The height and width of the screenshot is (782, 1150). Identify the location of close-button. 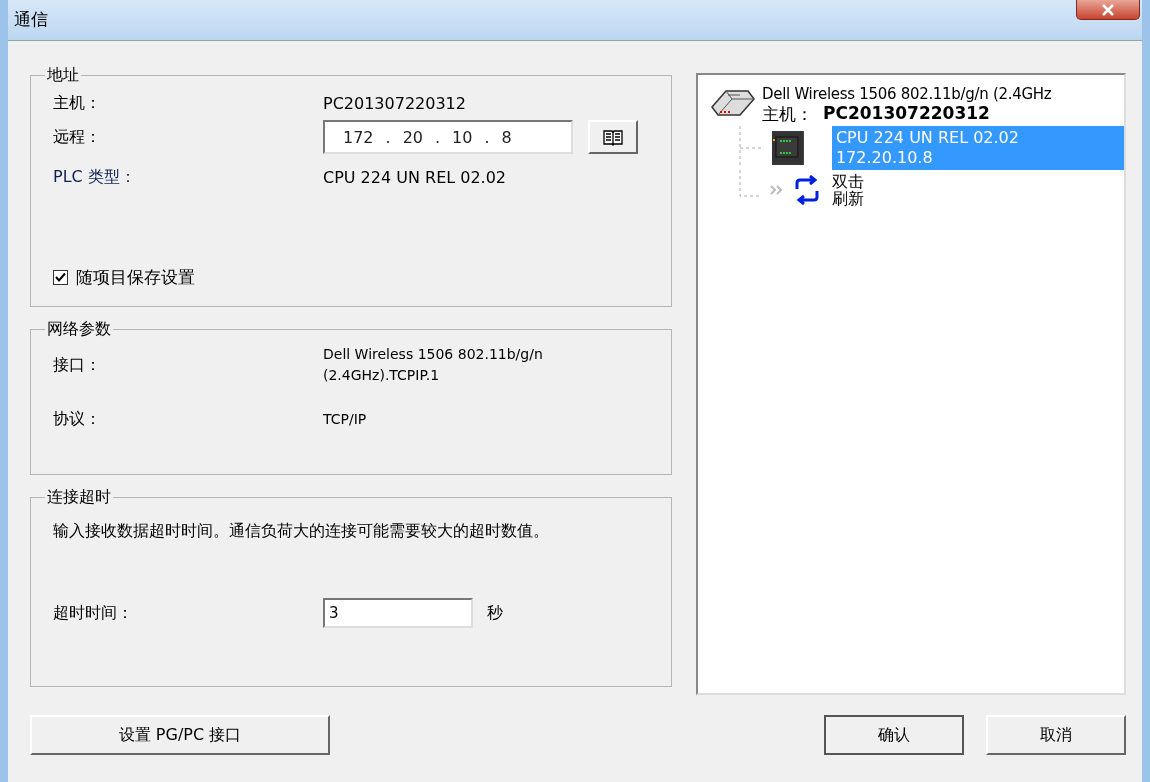
(1108, 10).